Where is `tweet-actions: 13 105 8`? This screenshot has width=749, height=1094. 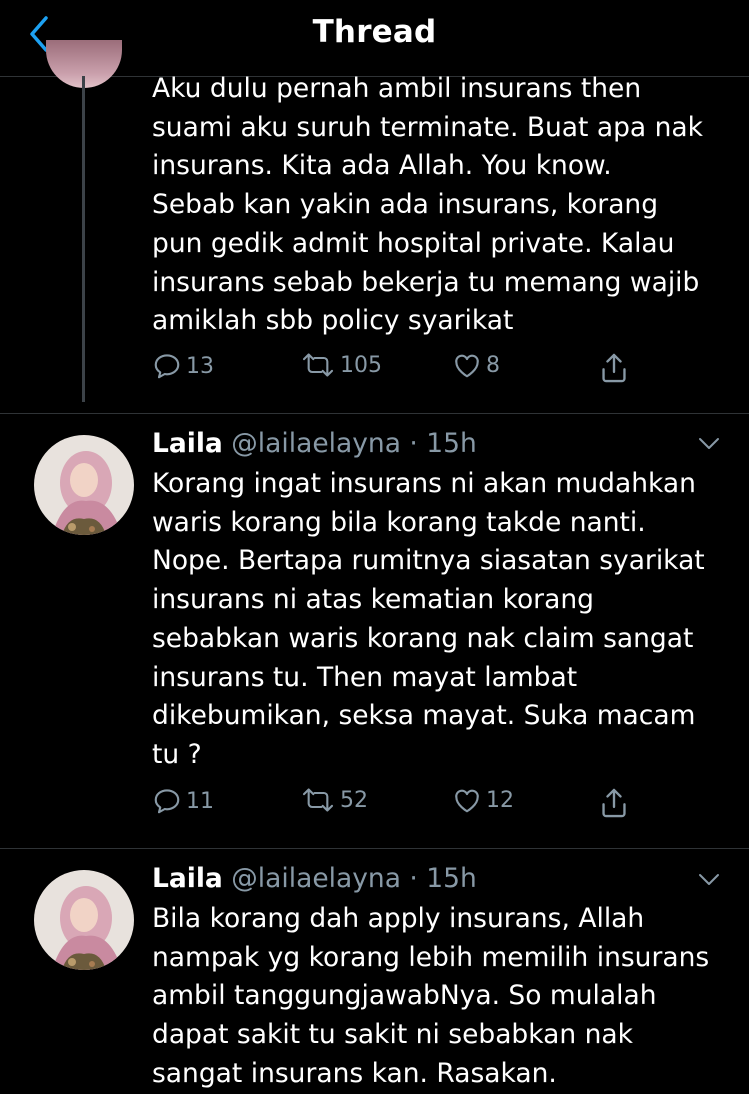
tweet-actions: 13 105 8 is located at coordinates (402, 371).